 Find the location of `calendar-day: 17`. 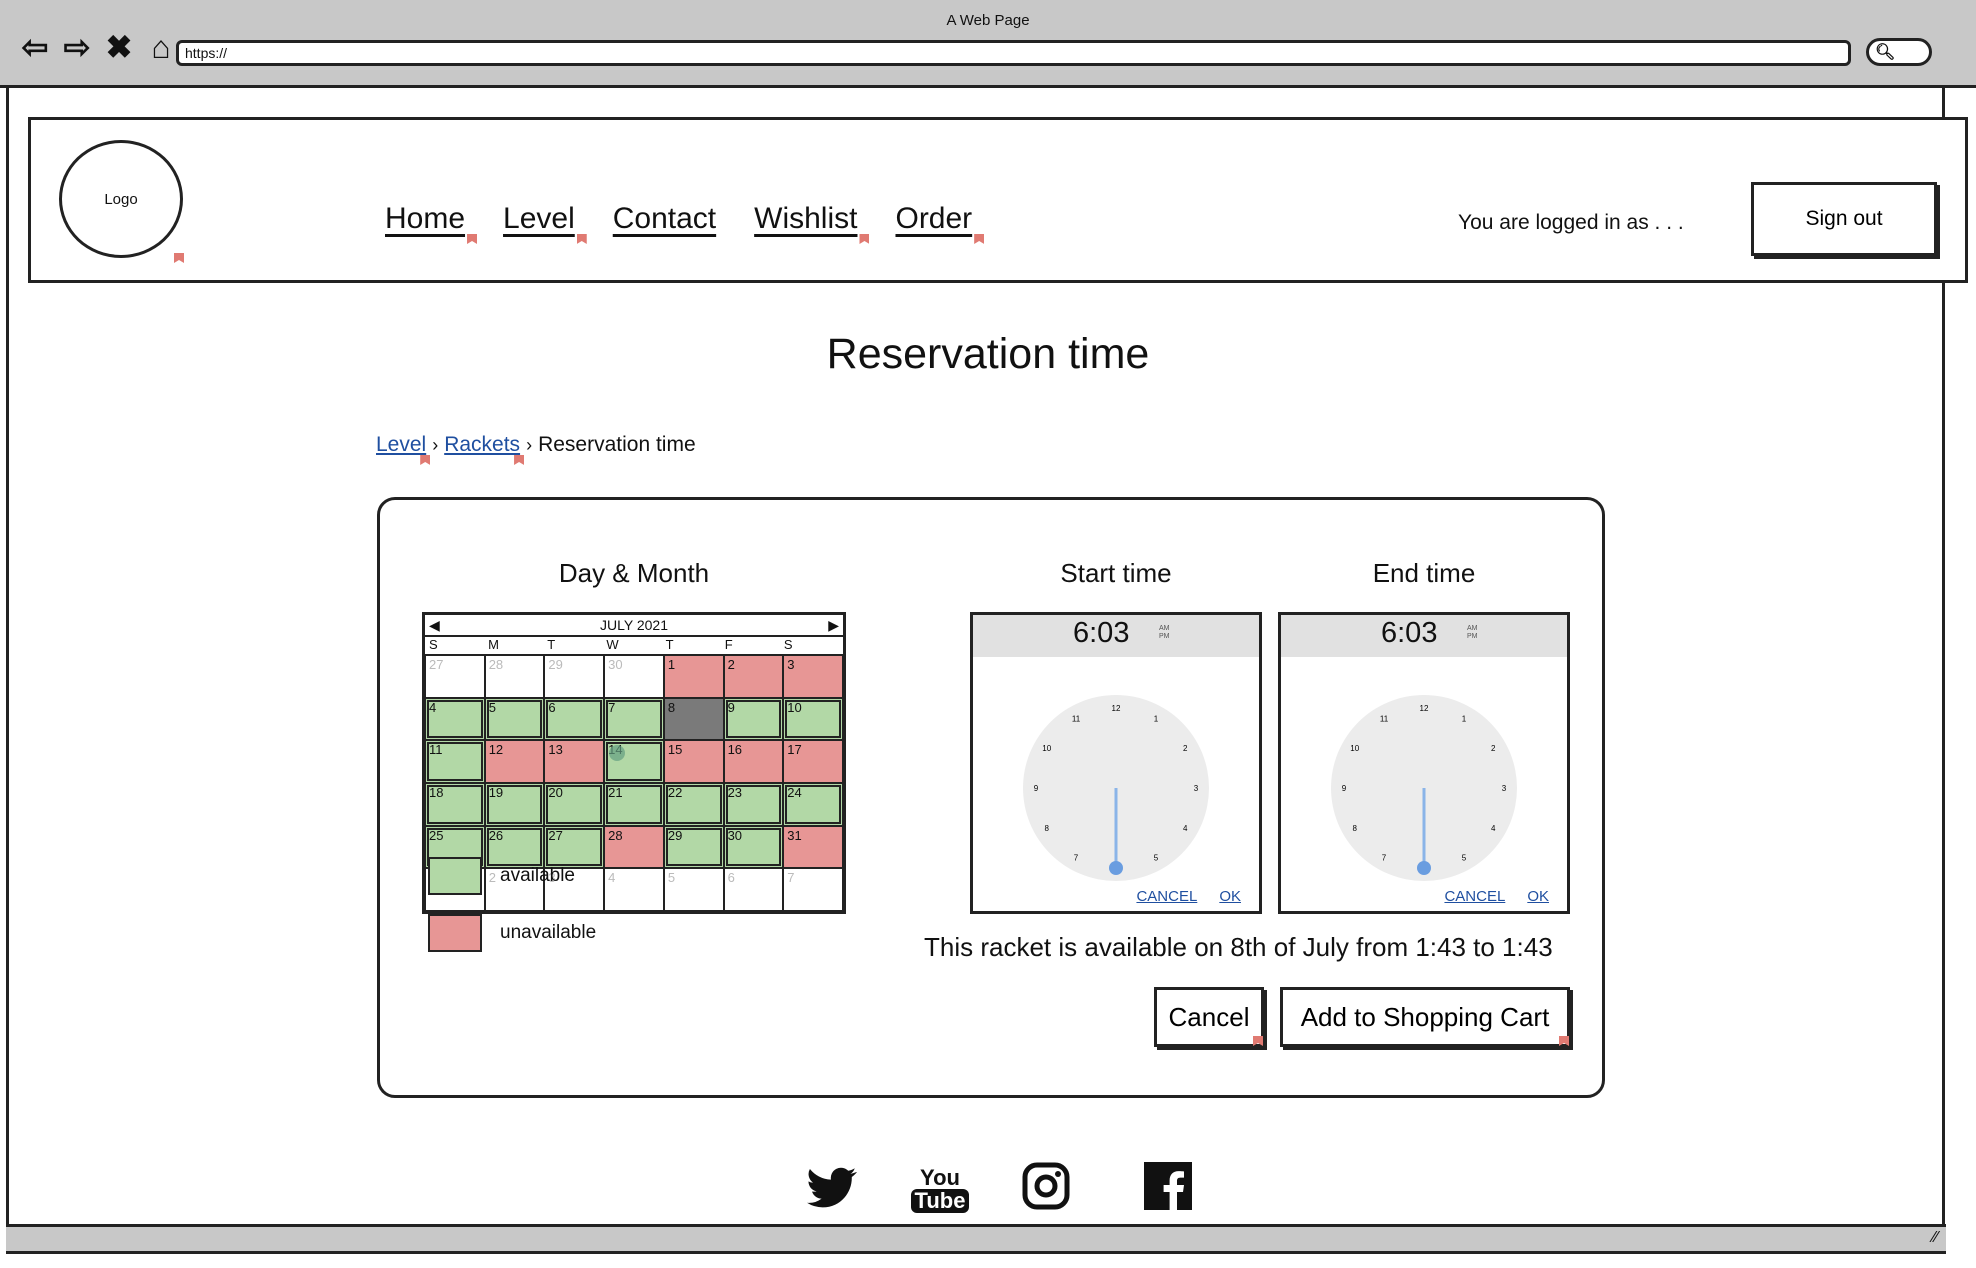

calendar-day: 17 is located at coordinates (813, 761).